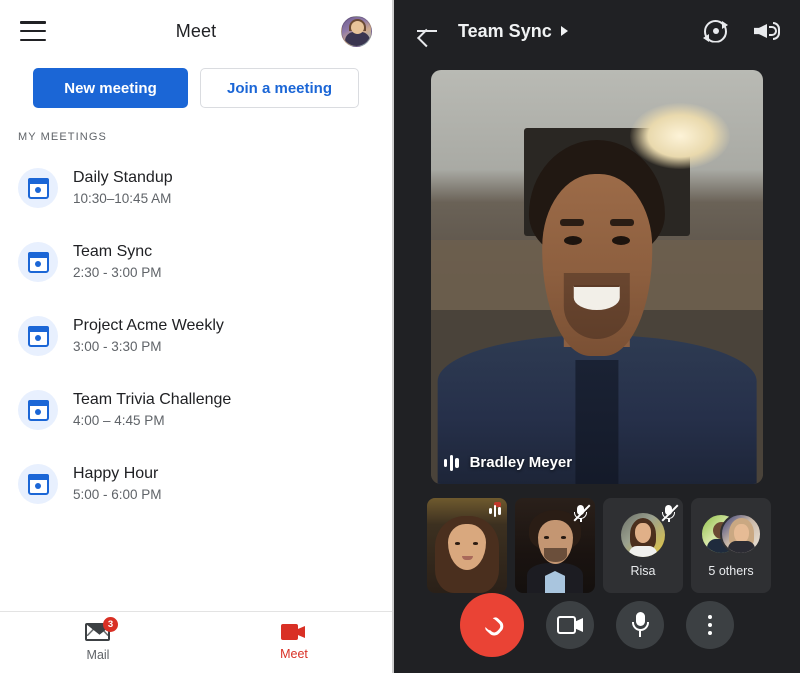  Describe the element at coordinates (715, 31) in the screenshot. I see `flip-camera-icon` at that location.